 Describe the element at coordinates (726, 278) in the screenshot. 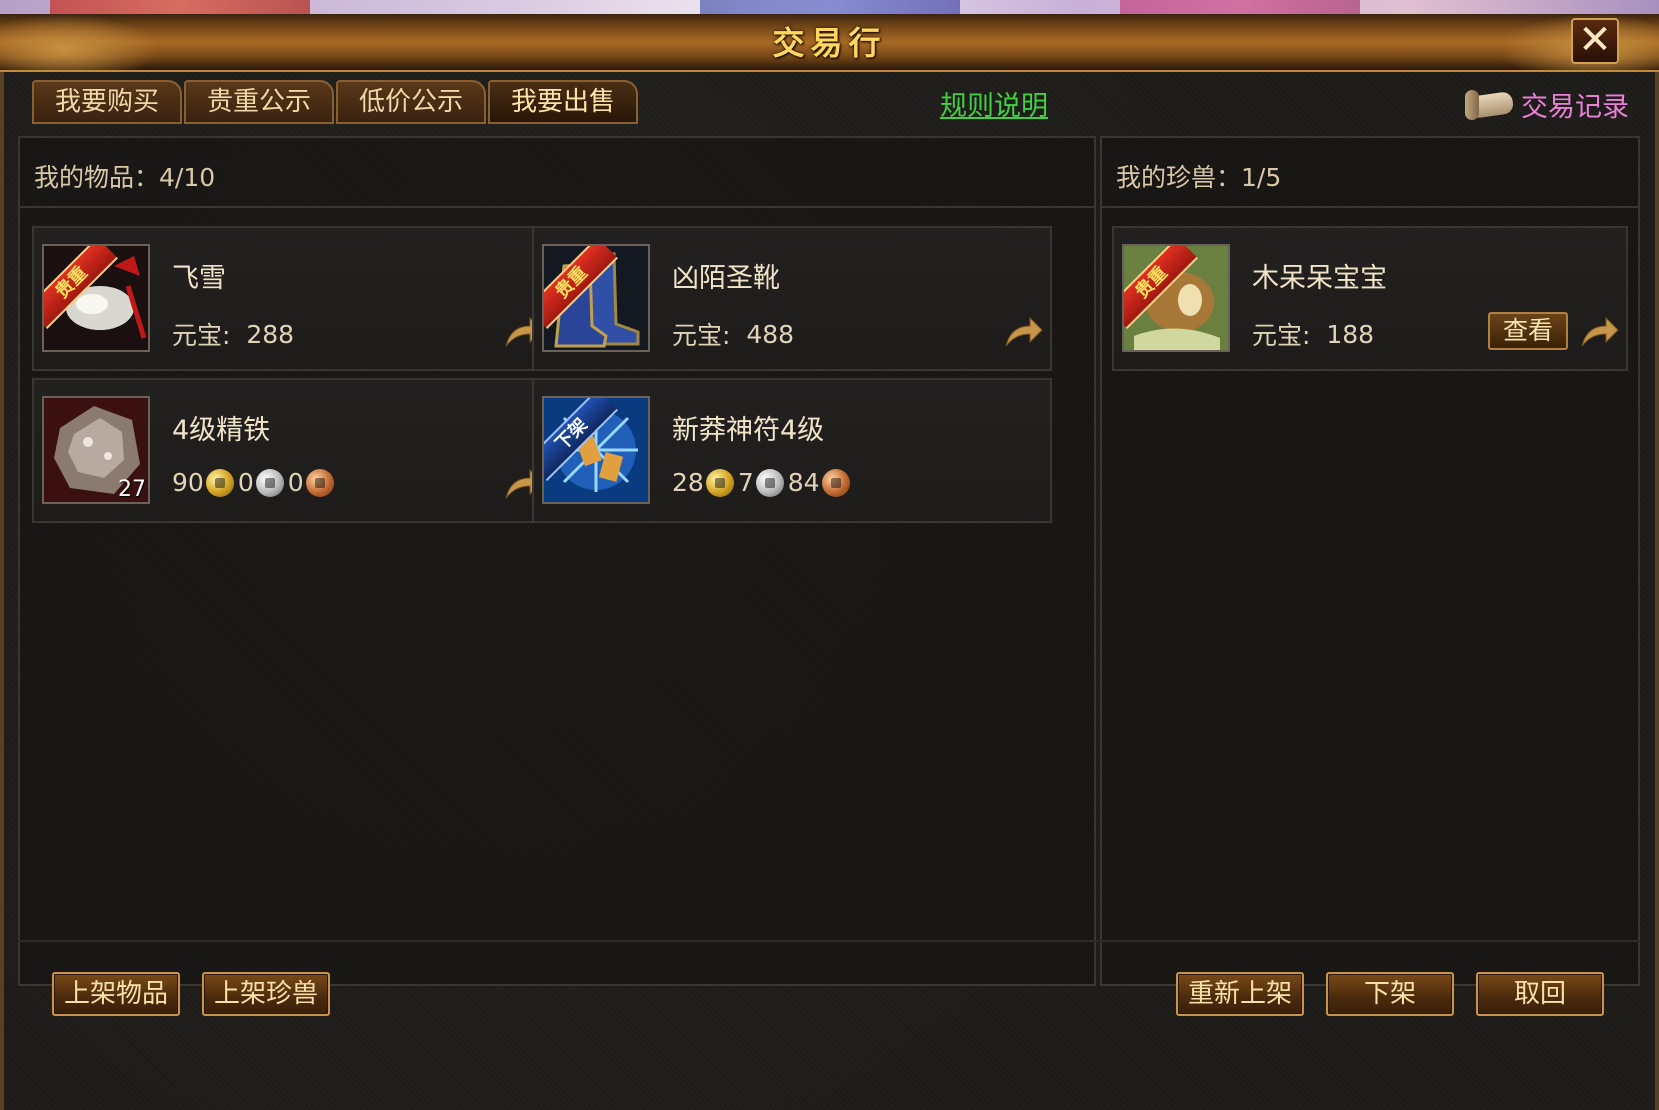

I see `item-name: 凶陌圣靴` at that location.